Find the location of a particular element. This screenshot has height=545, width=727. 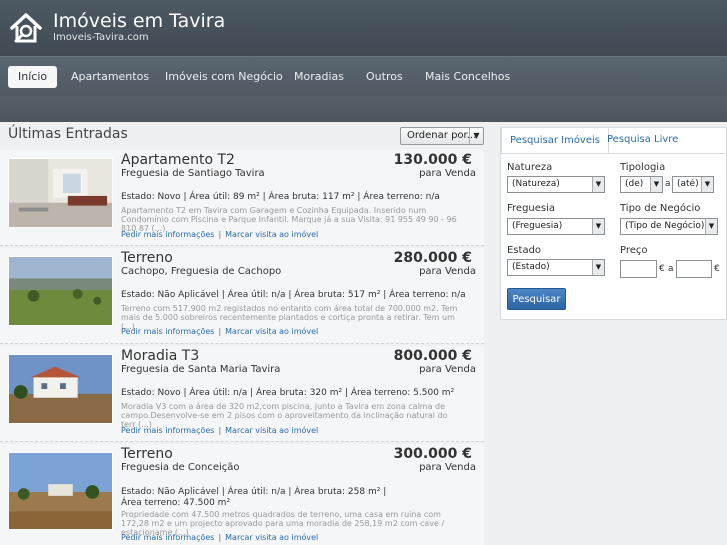

natureza-label: Natureza is located at coordinates (530, 167).